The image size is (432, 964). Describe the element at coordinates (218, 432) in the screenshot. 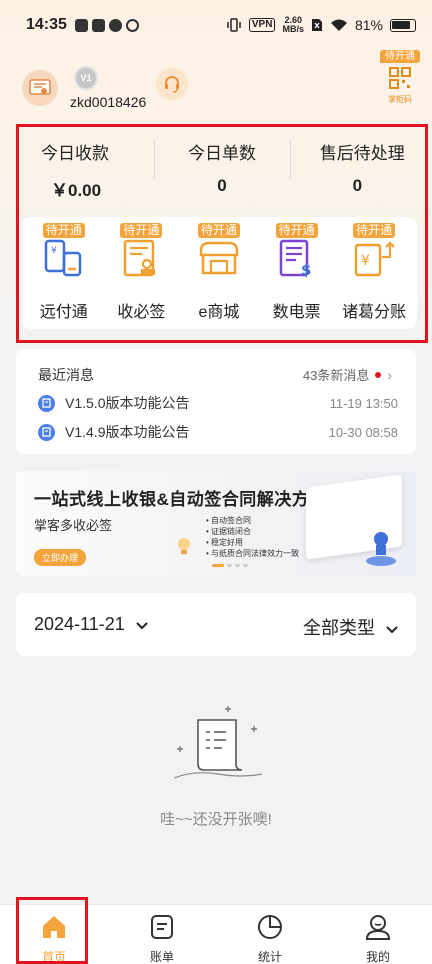

I see `message-item: V1.4.9版本功能公告 10-30 08:58` at that location.